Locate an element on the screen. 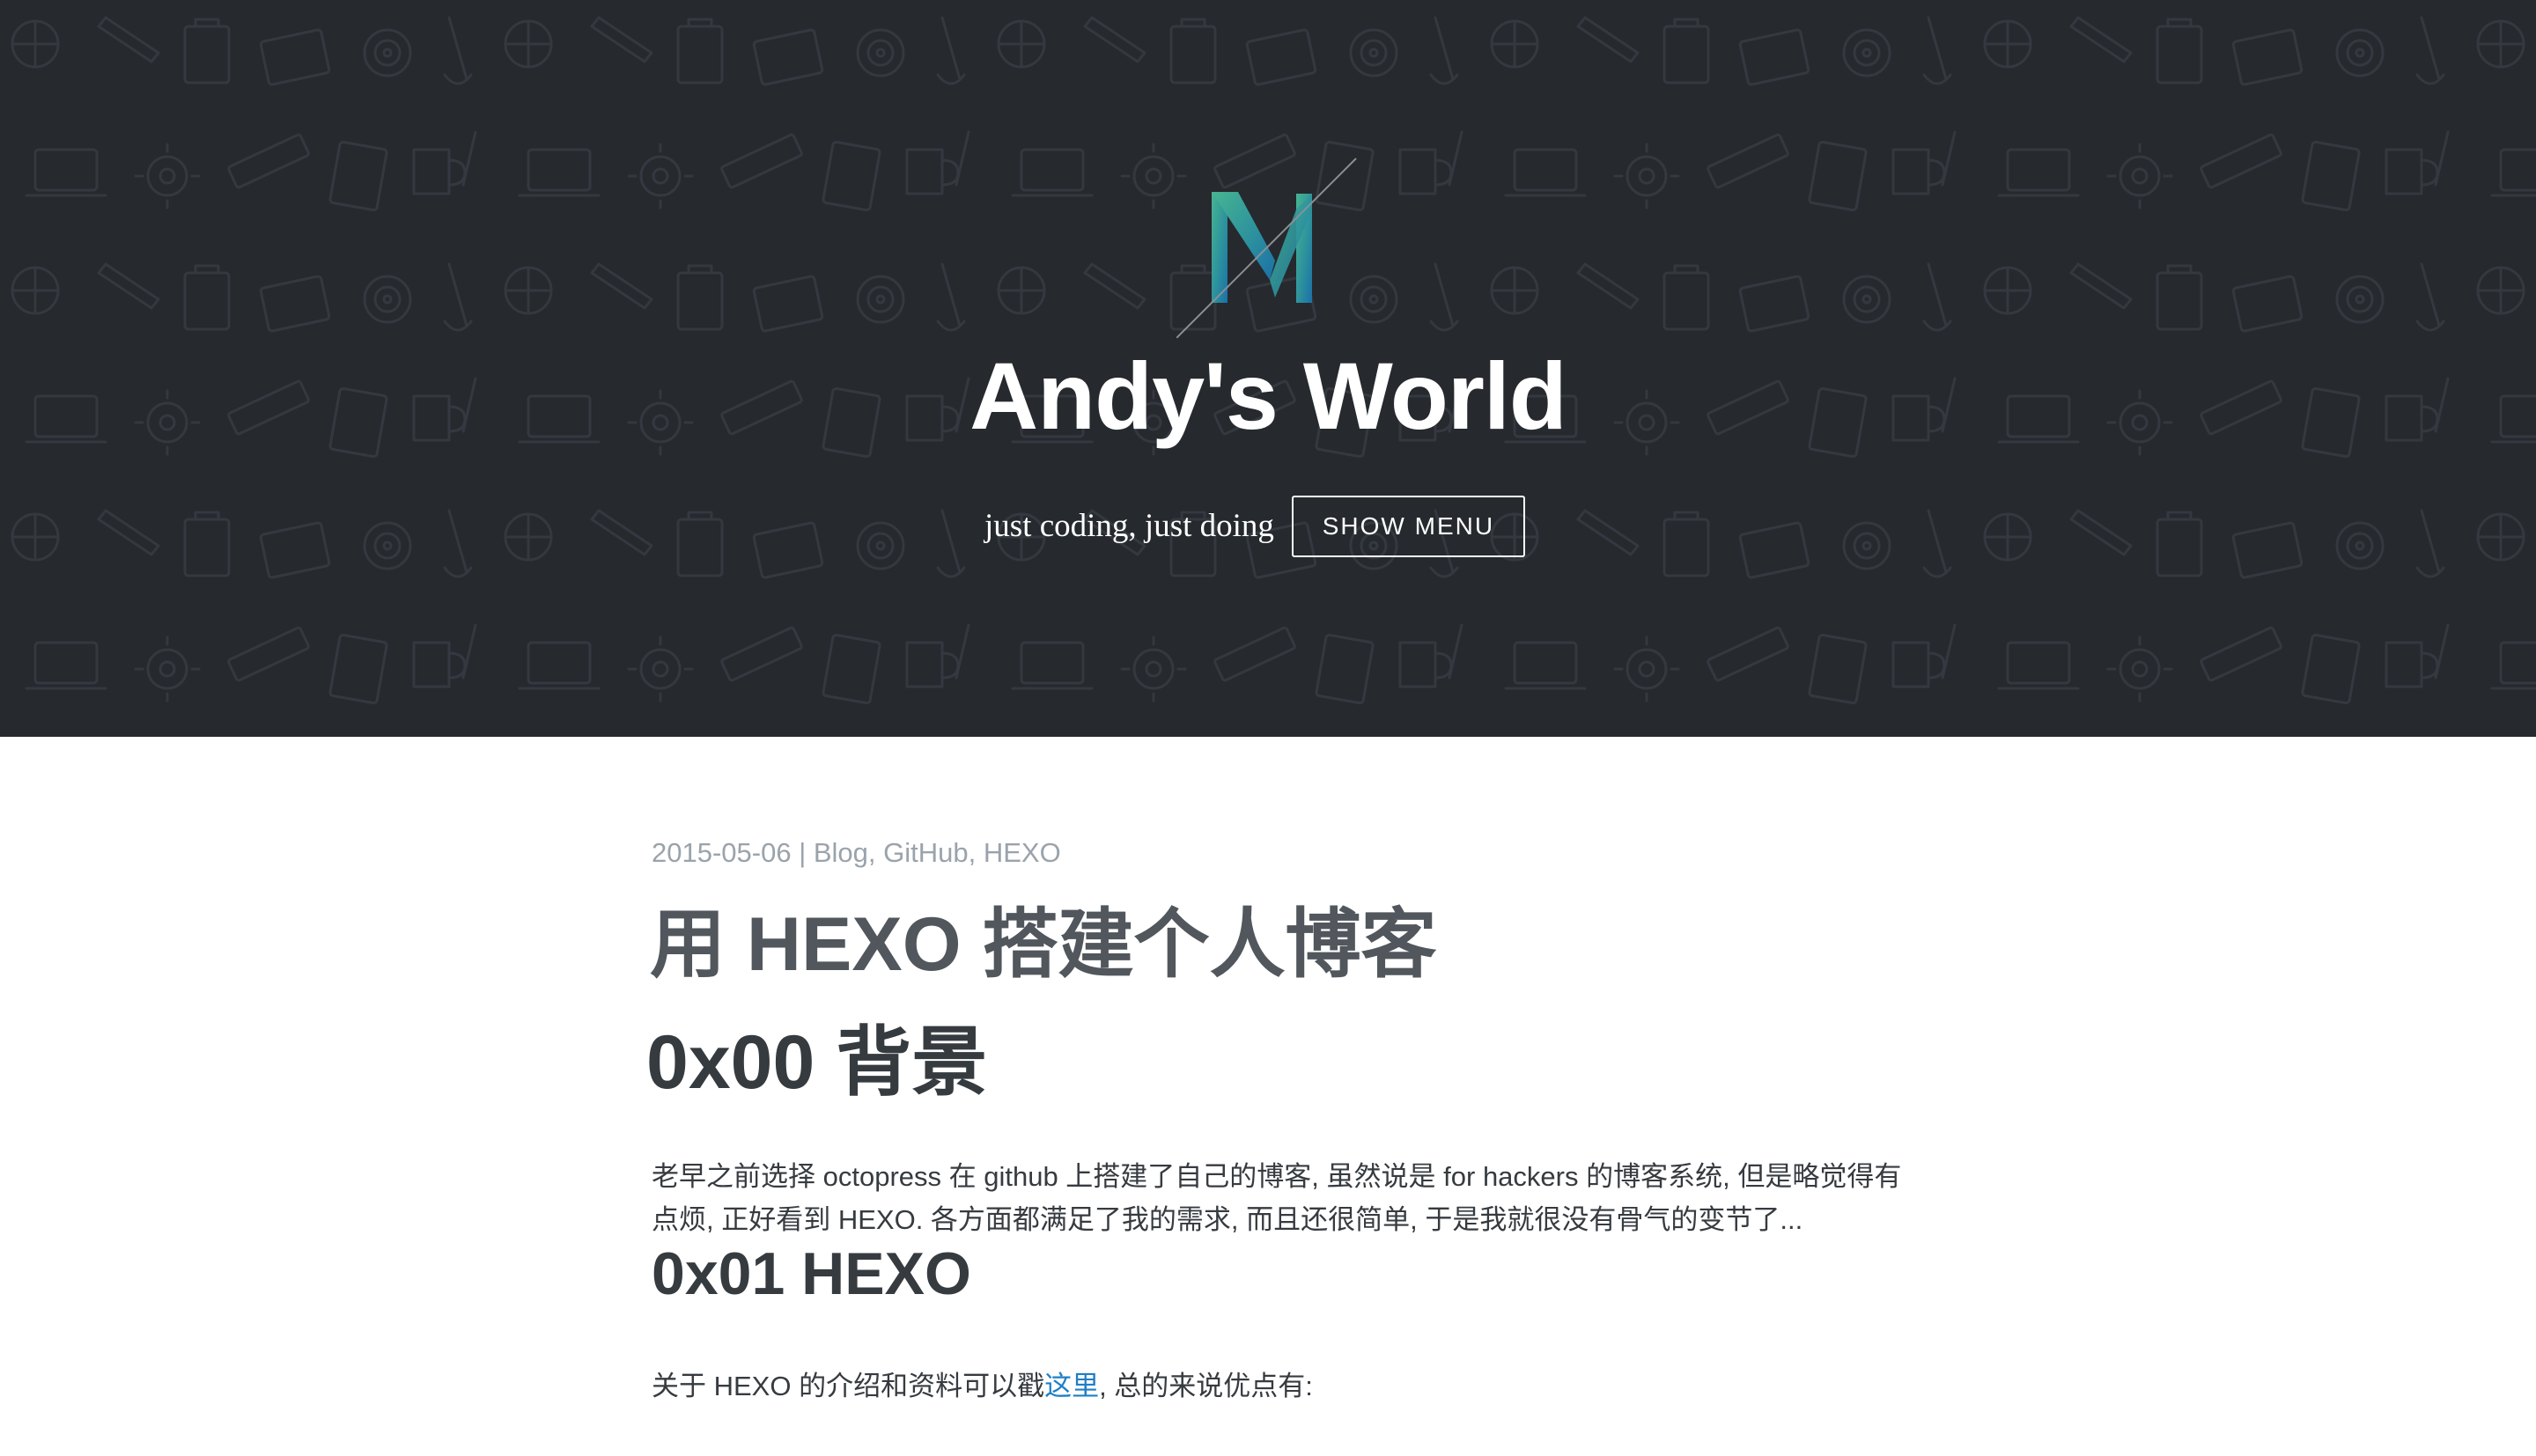  tagline-row: just coding, just doing SHOW MENU is located at coordinates (1255, 526).